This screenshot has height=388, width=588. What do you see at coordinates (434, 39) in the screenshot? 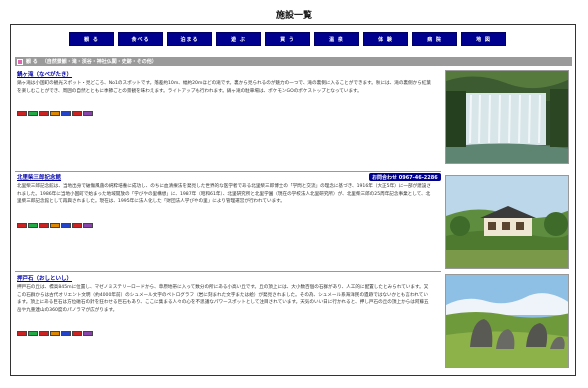
I see `nav-hospital-button: 病 院` at bounding box center [434, 39].